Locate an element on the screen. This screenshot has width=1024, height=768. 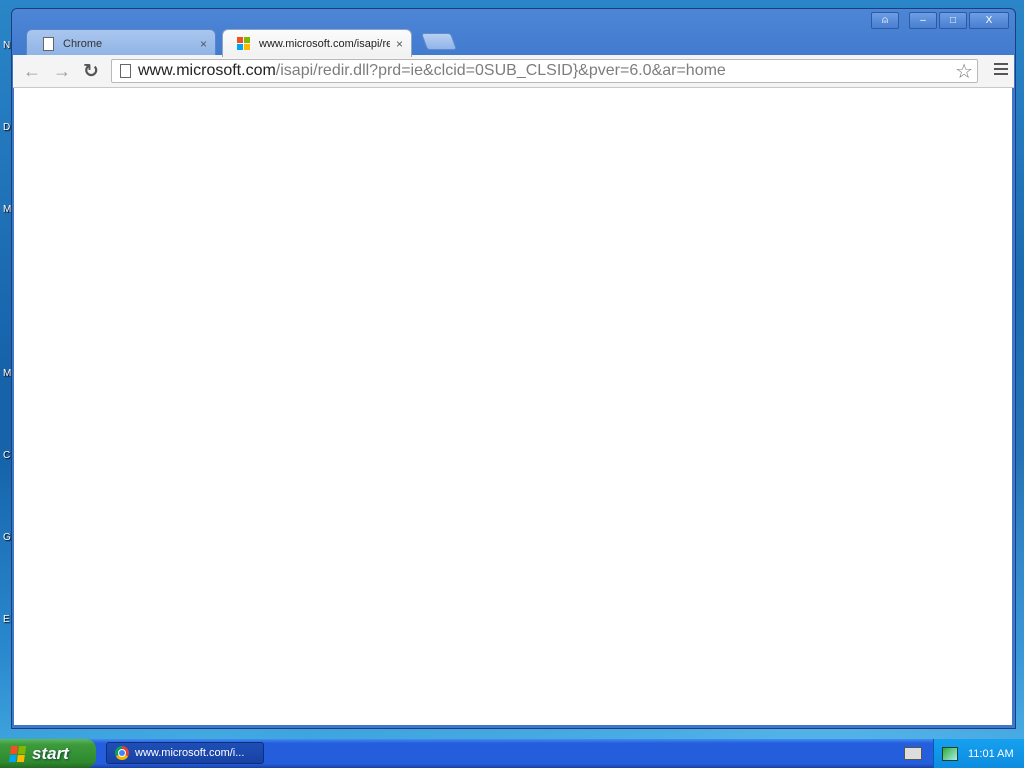
forward-button: → is located at coordinates (62, 71).